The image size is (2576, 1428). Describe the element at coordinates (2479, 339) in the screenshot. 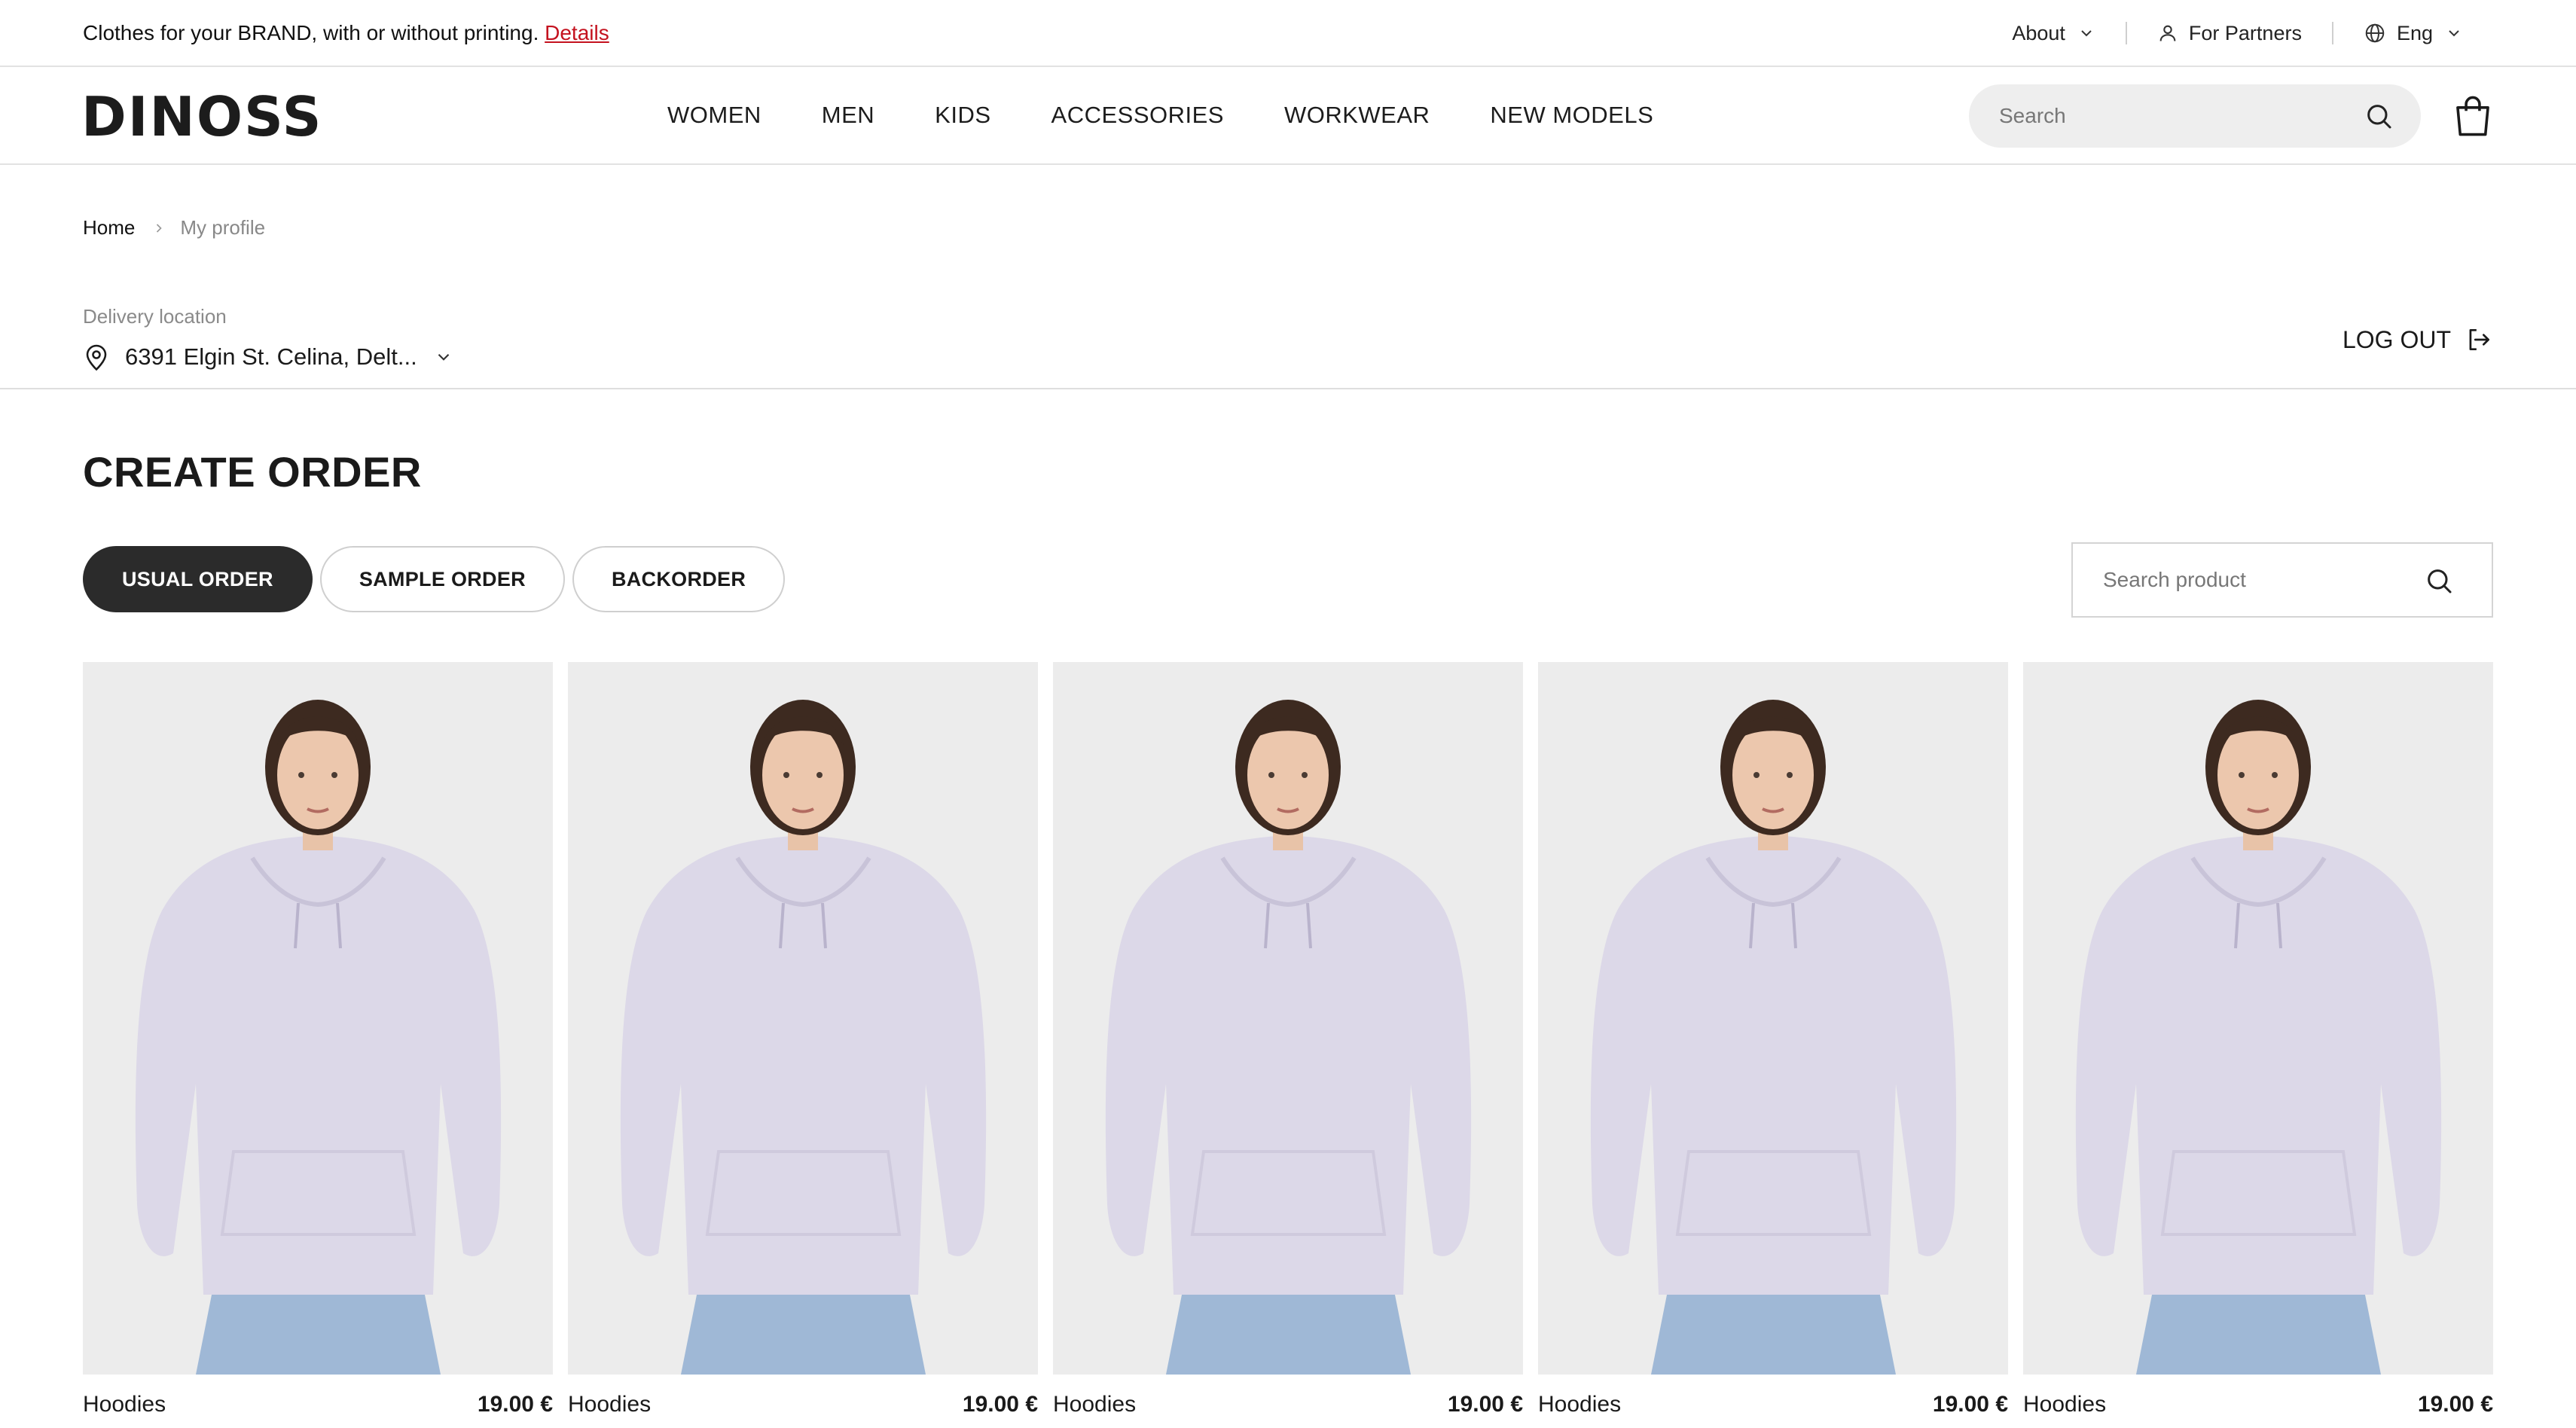

I see `logout-icon` at that location.